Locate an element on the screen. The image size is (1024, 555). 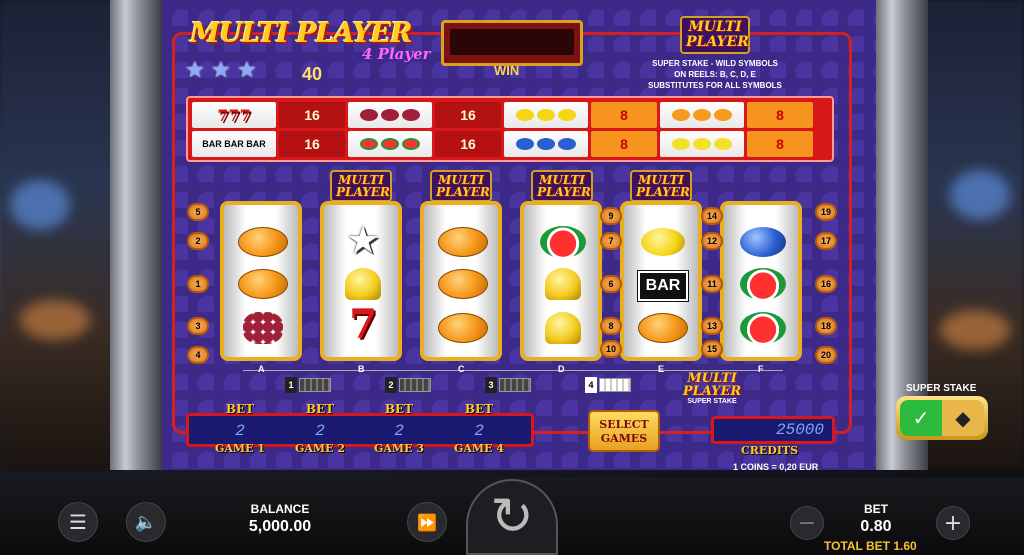
menu-button: ☰ is located at coordinates (78, 522).